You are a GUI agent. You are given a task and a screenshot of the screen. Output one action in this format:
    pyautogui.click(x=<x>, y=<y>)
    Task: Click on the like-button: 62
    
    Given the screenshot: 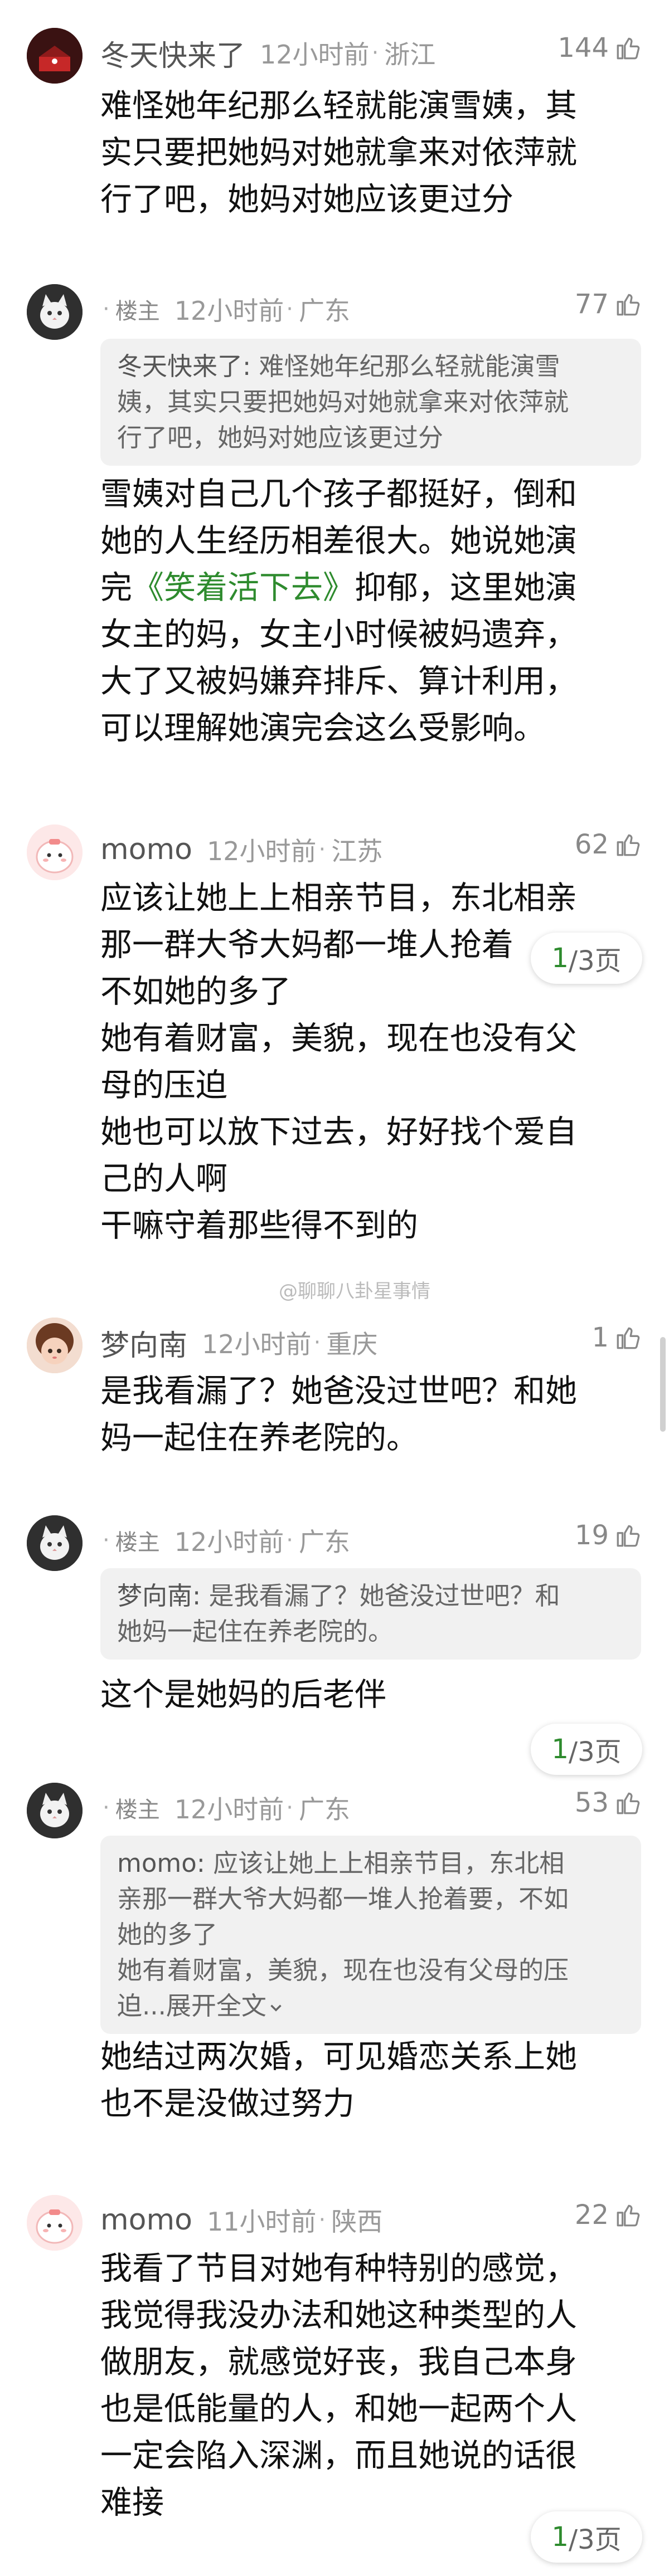 What is the action you would take?
    pyautogui.click(x=609, y=844)
    